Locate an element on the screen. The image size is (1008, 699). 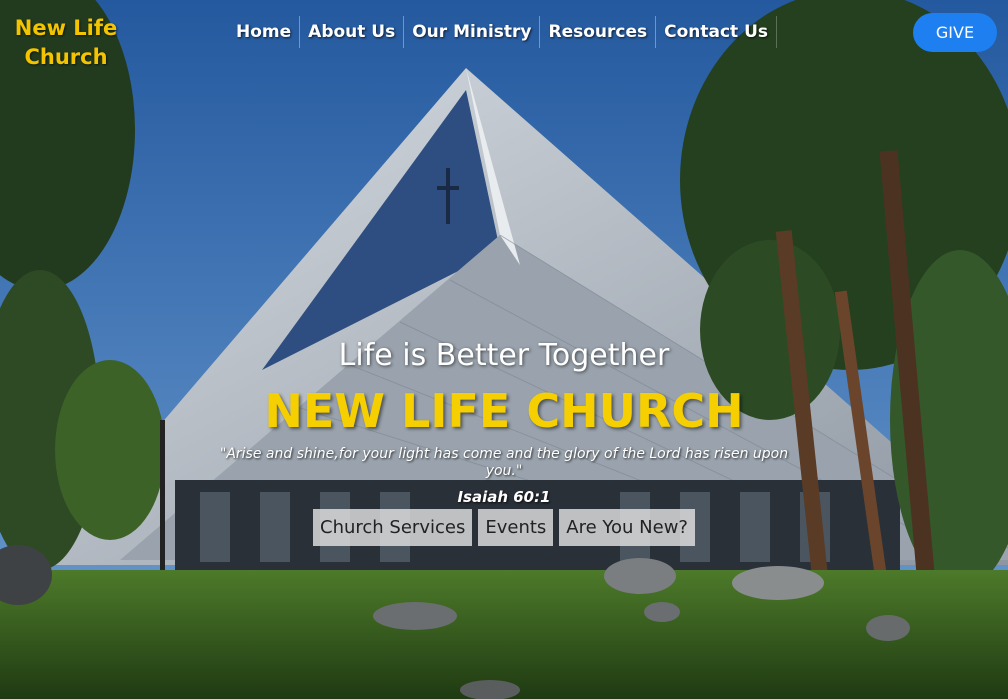
are-you-new-button: Are You New? is located at coordinates (627, 527).